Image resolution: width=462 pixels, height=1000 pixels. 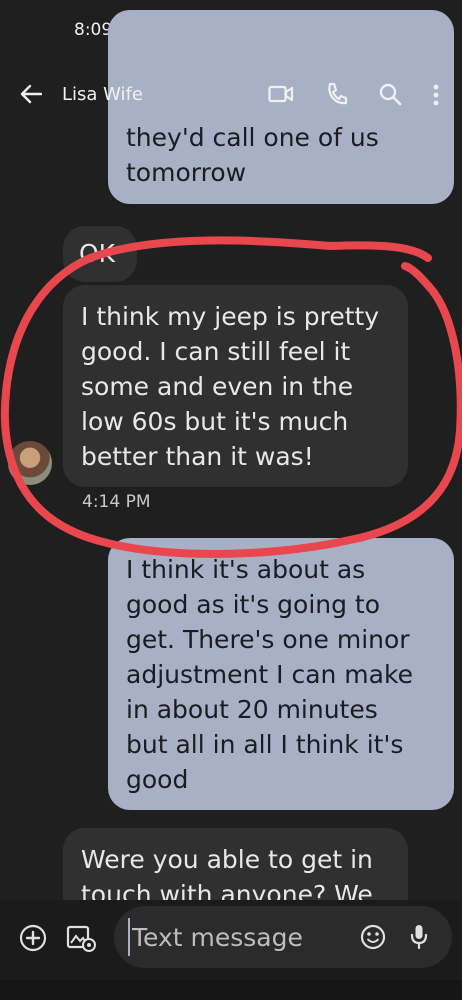 What do you see at coordinates (217, 386) in the screenshot?
I see `message-line: some and even in the` at bounding box center [217, 386].